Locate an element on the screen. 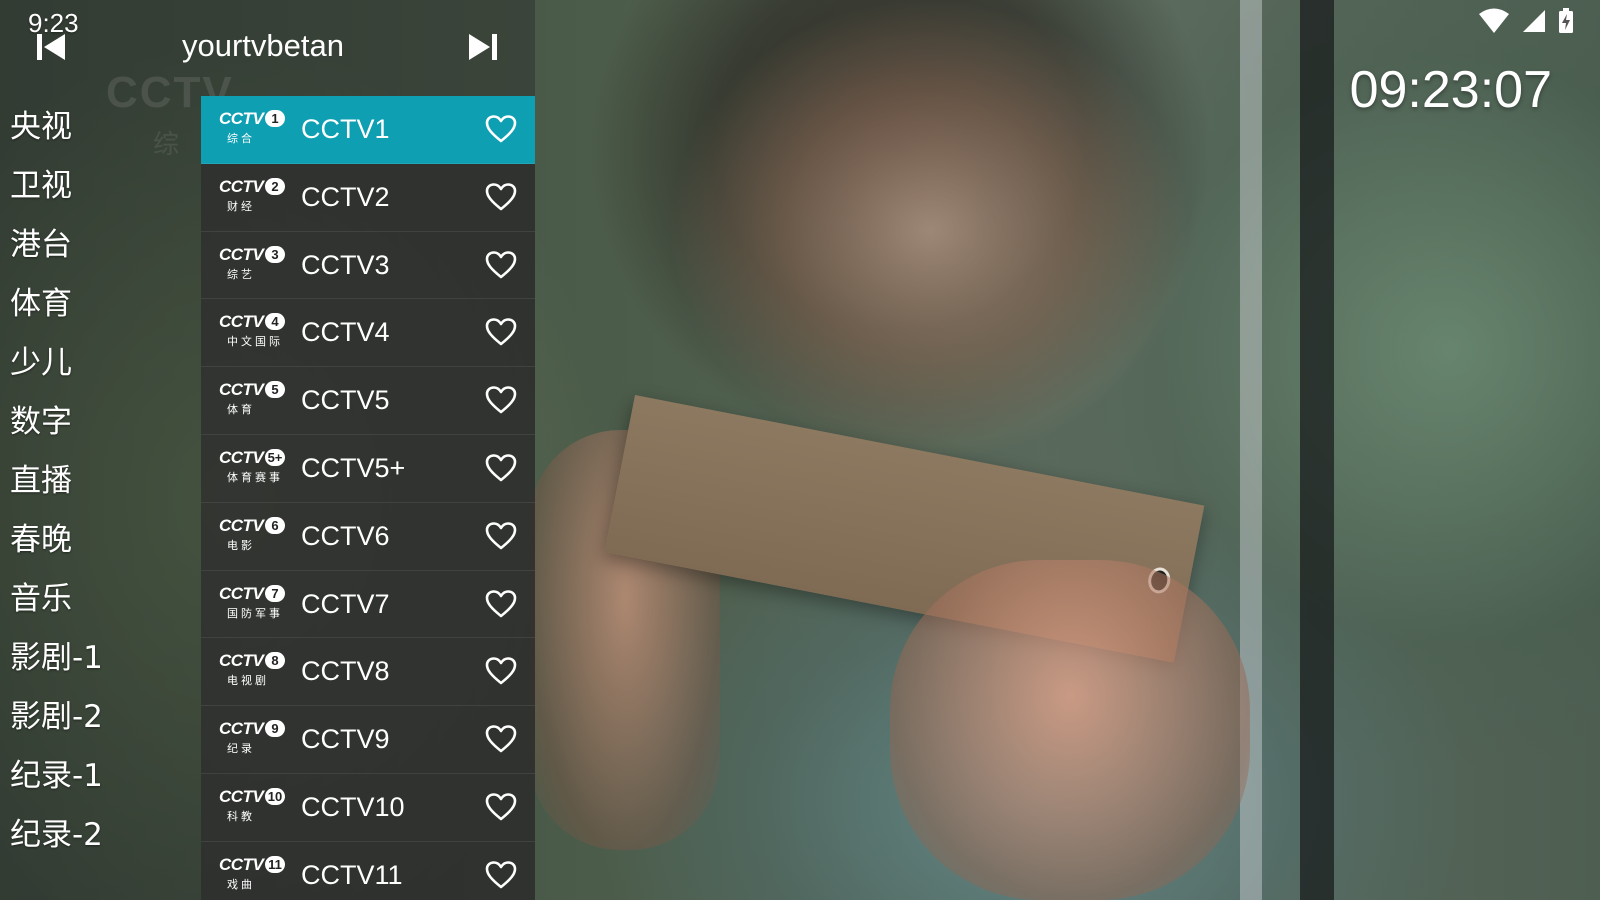  channel-row: CCTV 5+ 体育赛事 CCTV5+ is located at coordinates (368, 468).